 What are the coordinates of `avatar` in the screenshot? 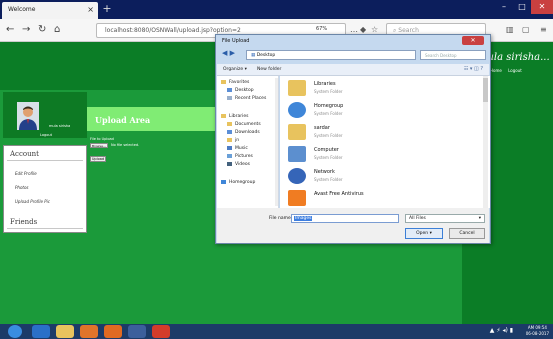 It's located at (28, 116).